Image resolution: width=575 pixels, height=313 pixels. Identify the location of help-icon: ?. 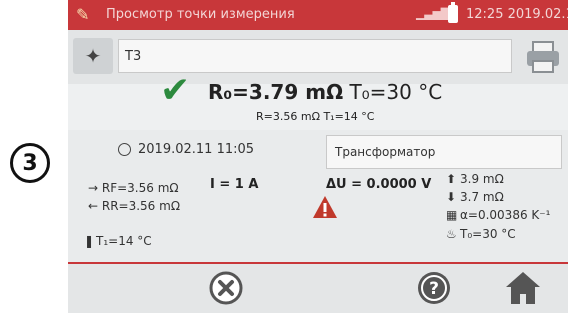
(434, 288).